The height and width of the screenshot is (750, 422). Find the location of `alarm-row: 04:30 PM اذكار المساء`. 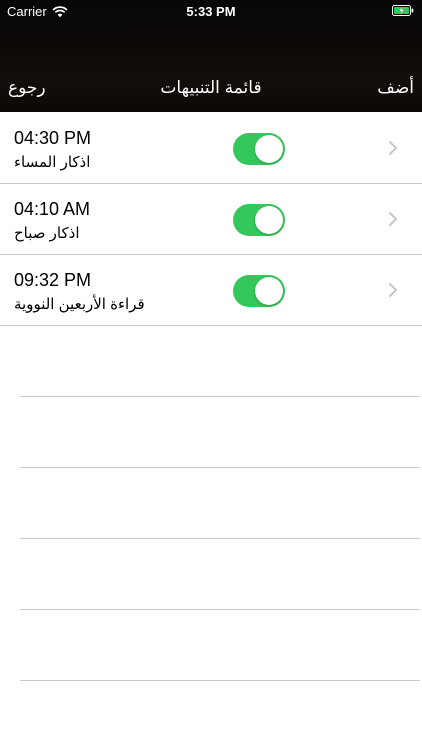

alarm-row: 04:30 PM اذكار المساء is located at coordinates (211, 148).